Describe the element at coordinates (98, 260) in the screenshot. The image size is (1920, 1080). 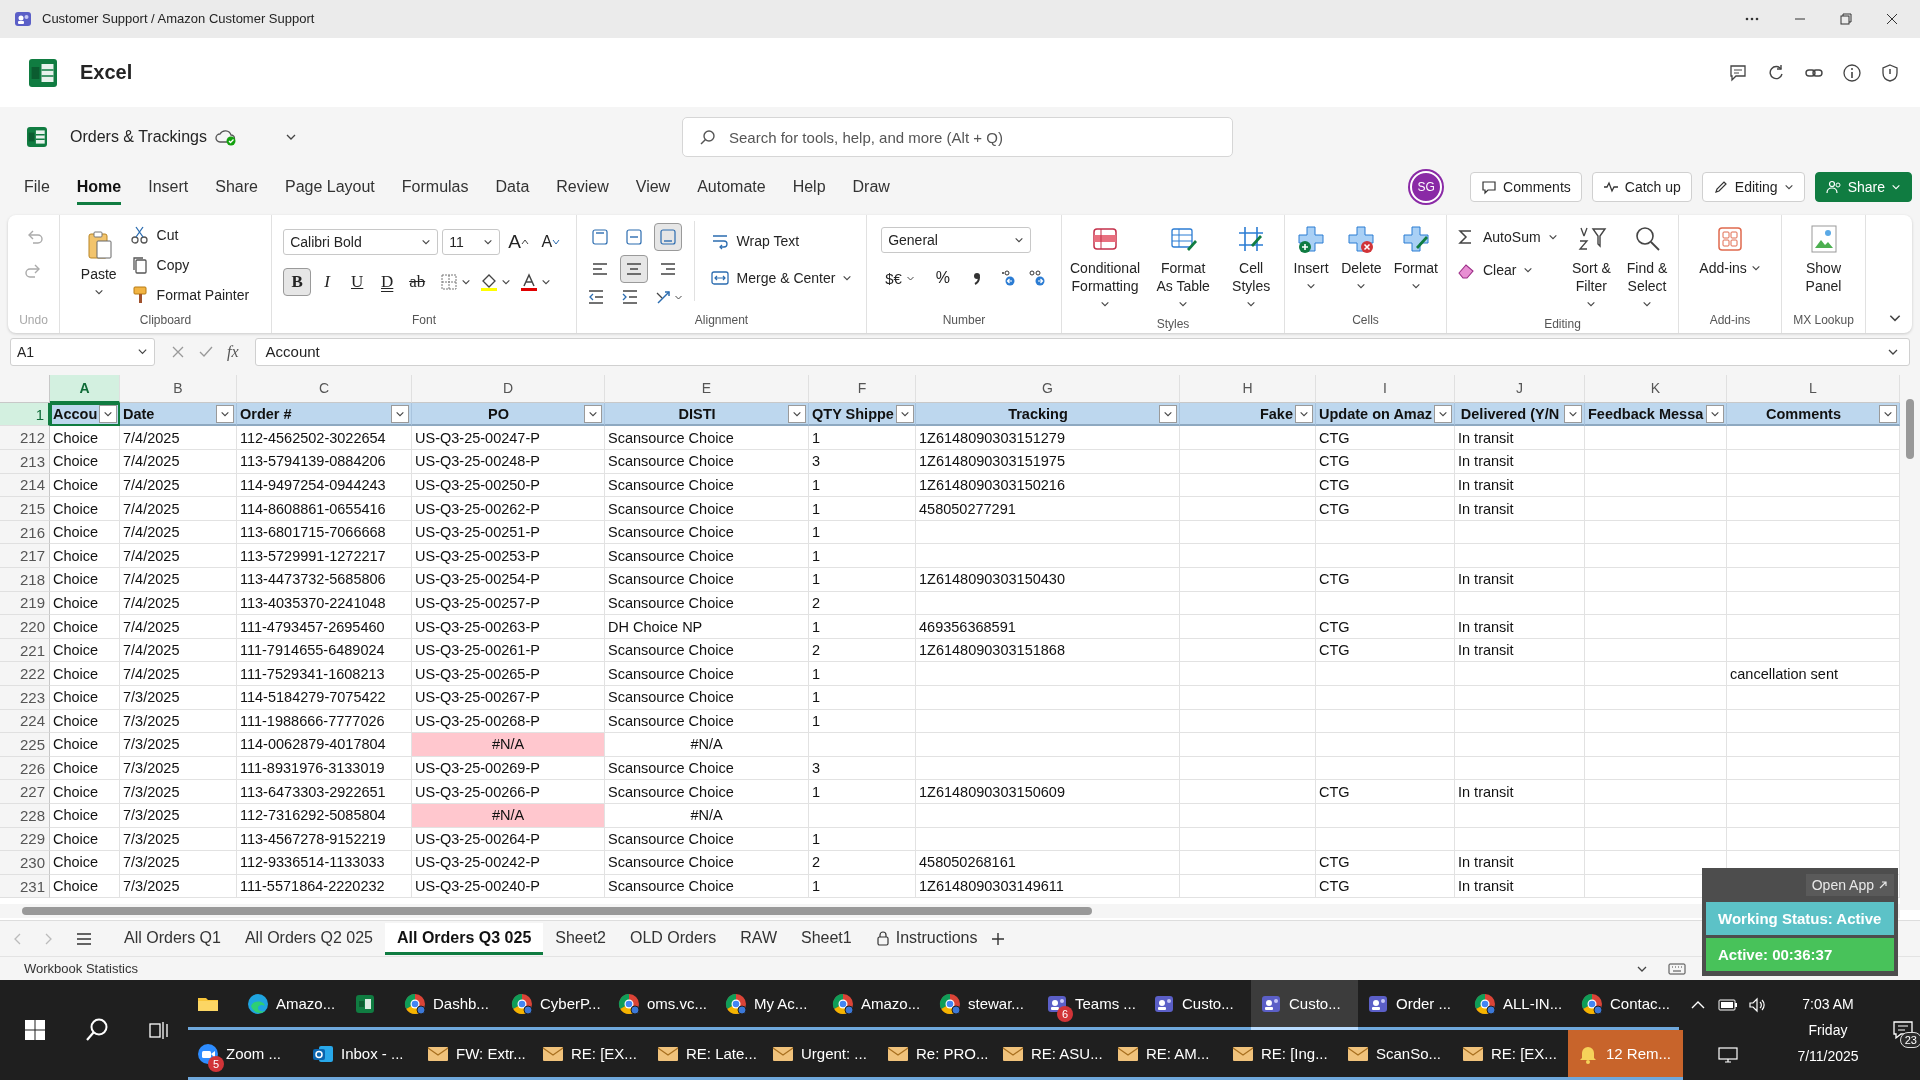
I see `paste-button: Paste` at that location.